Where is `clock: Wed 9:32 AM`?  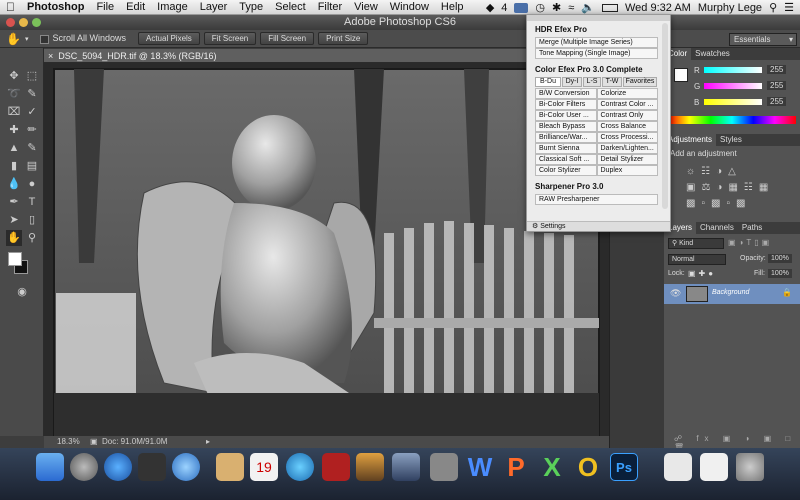
clock: Wed 9:32 AM is located at coordinates (658, 8).